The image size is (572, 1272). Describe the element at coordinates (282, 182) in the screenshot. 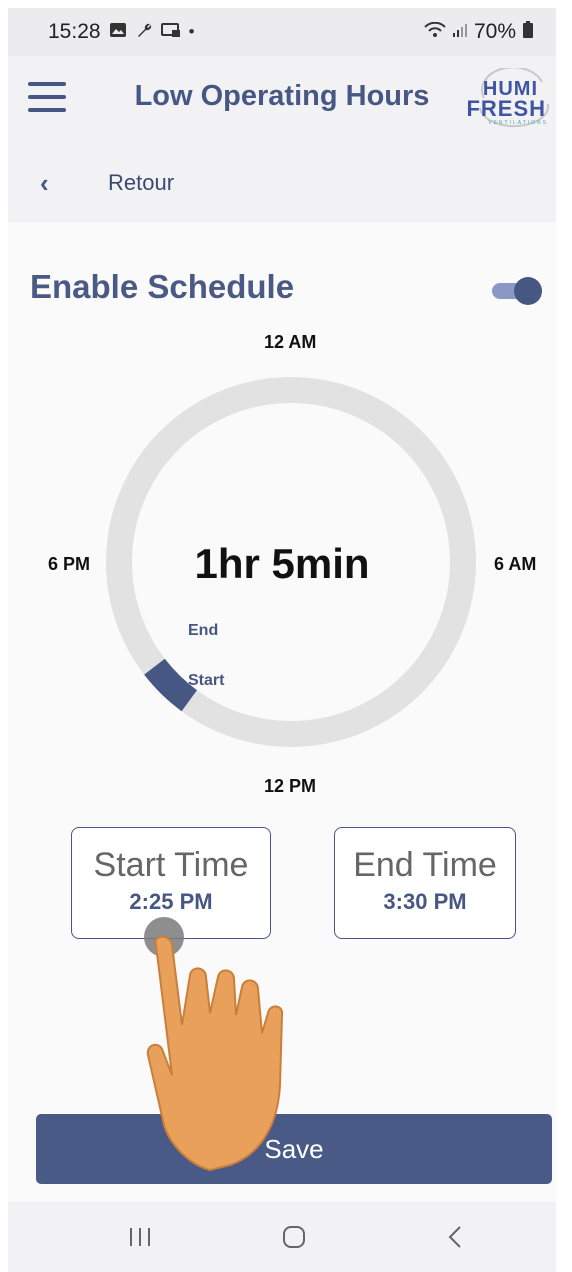

I see `back-bar: ‹ Retour` at that location.